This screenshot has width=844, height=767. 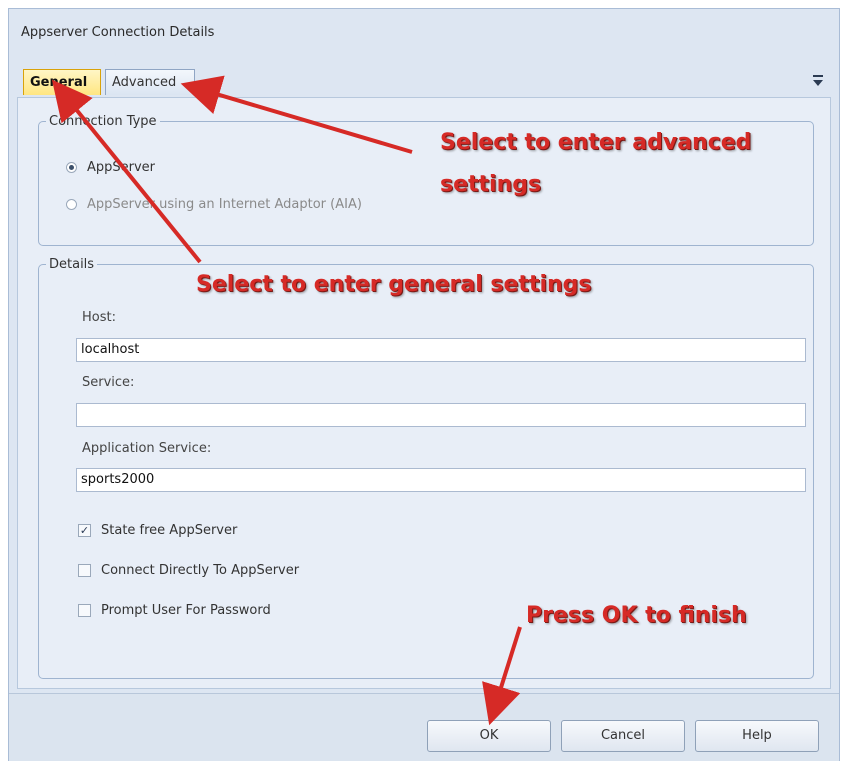 What do you see at coordinates (186, 610) in the screenshot?
I see `checkbox-prompt-password-label: Prompt User For Password` at bounding box center [186, 610].